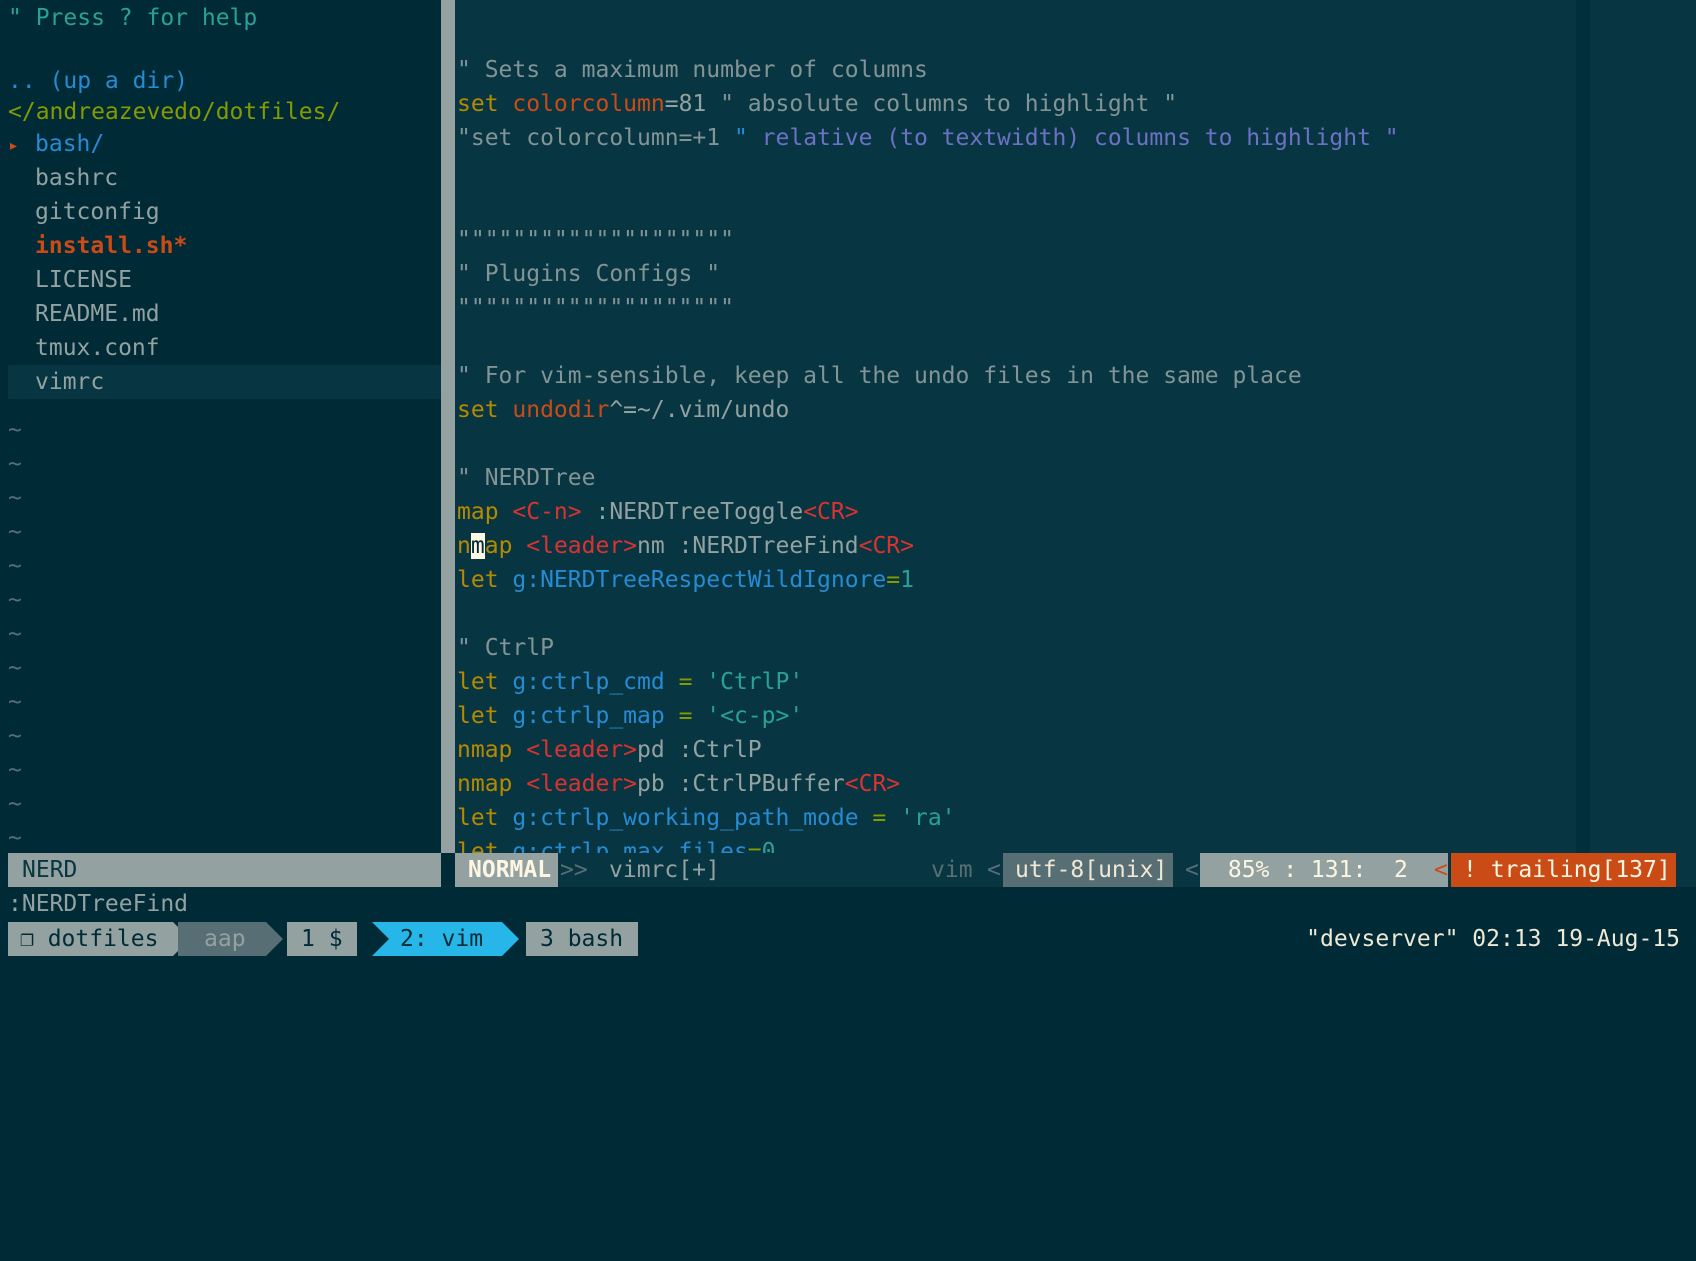 The width and height of the screenshot is (1696, 1261). I want to click on nerdtree-up-dir: .. (up a dir), so click(98, 81).